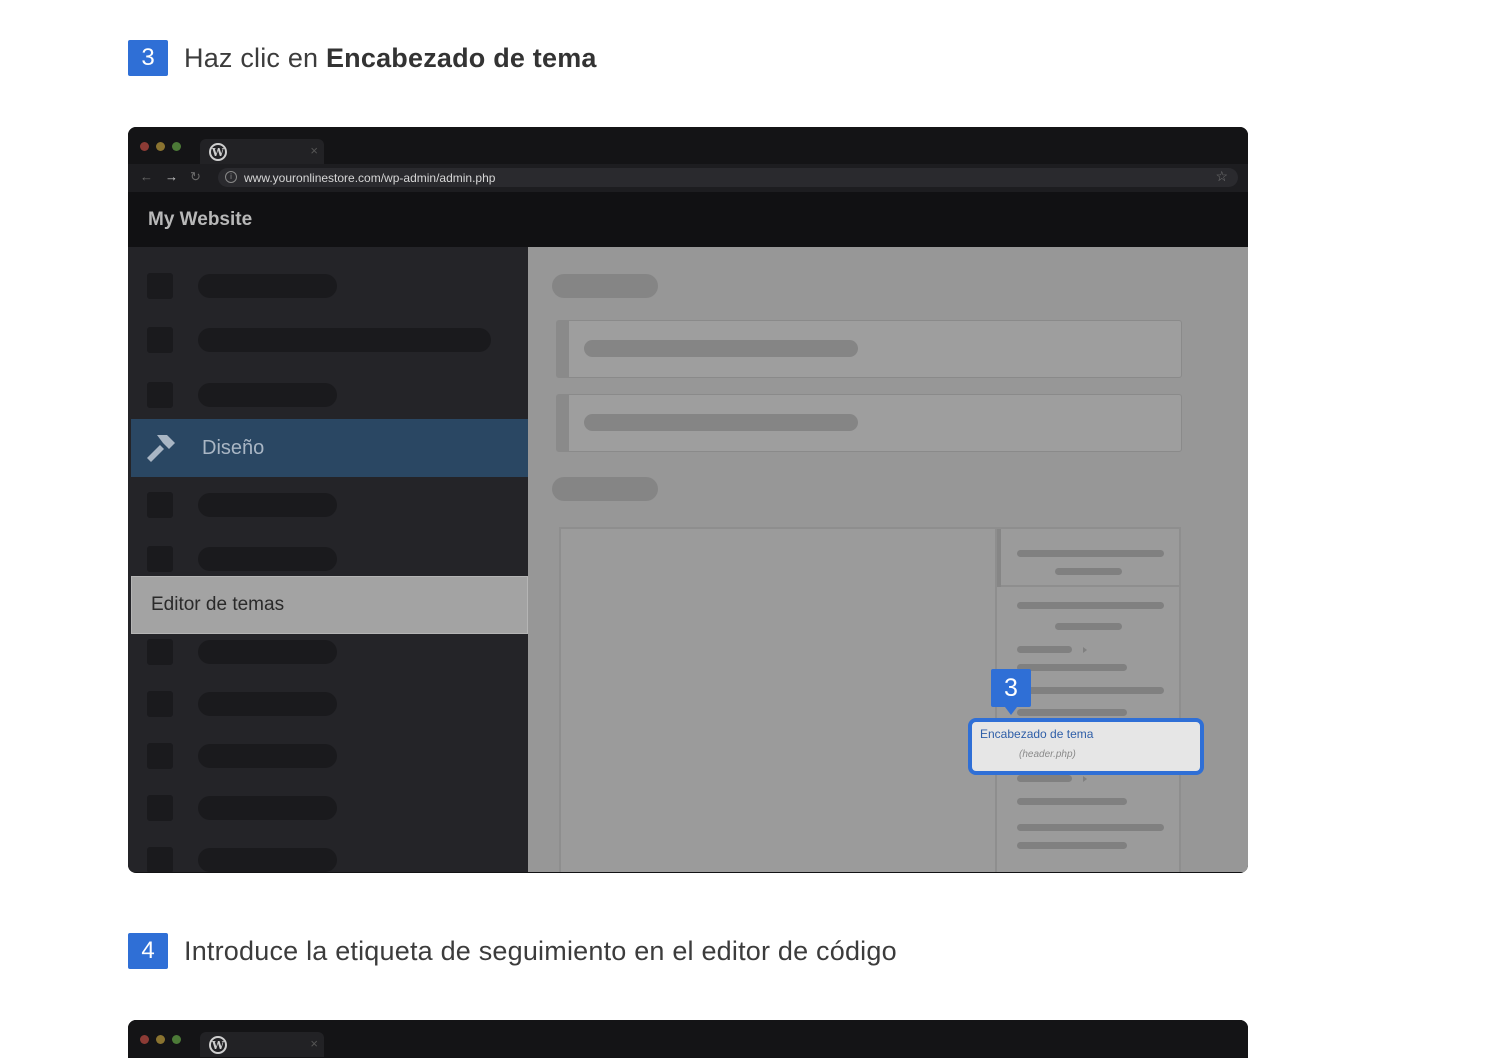 Image resolution: width=1486 pixels, height=1058 pixels. What do you see at coordinates (148, 951) in the screenshot?
I see `step-4-number-badge: 4` at bounding box center [148, 951].